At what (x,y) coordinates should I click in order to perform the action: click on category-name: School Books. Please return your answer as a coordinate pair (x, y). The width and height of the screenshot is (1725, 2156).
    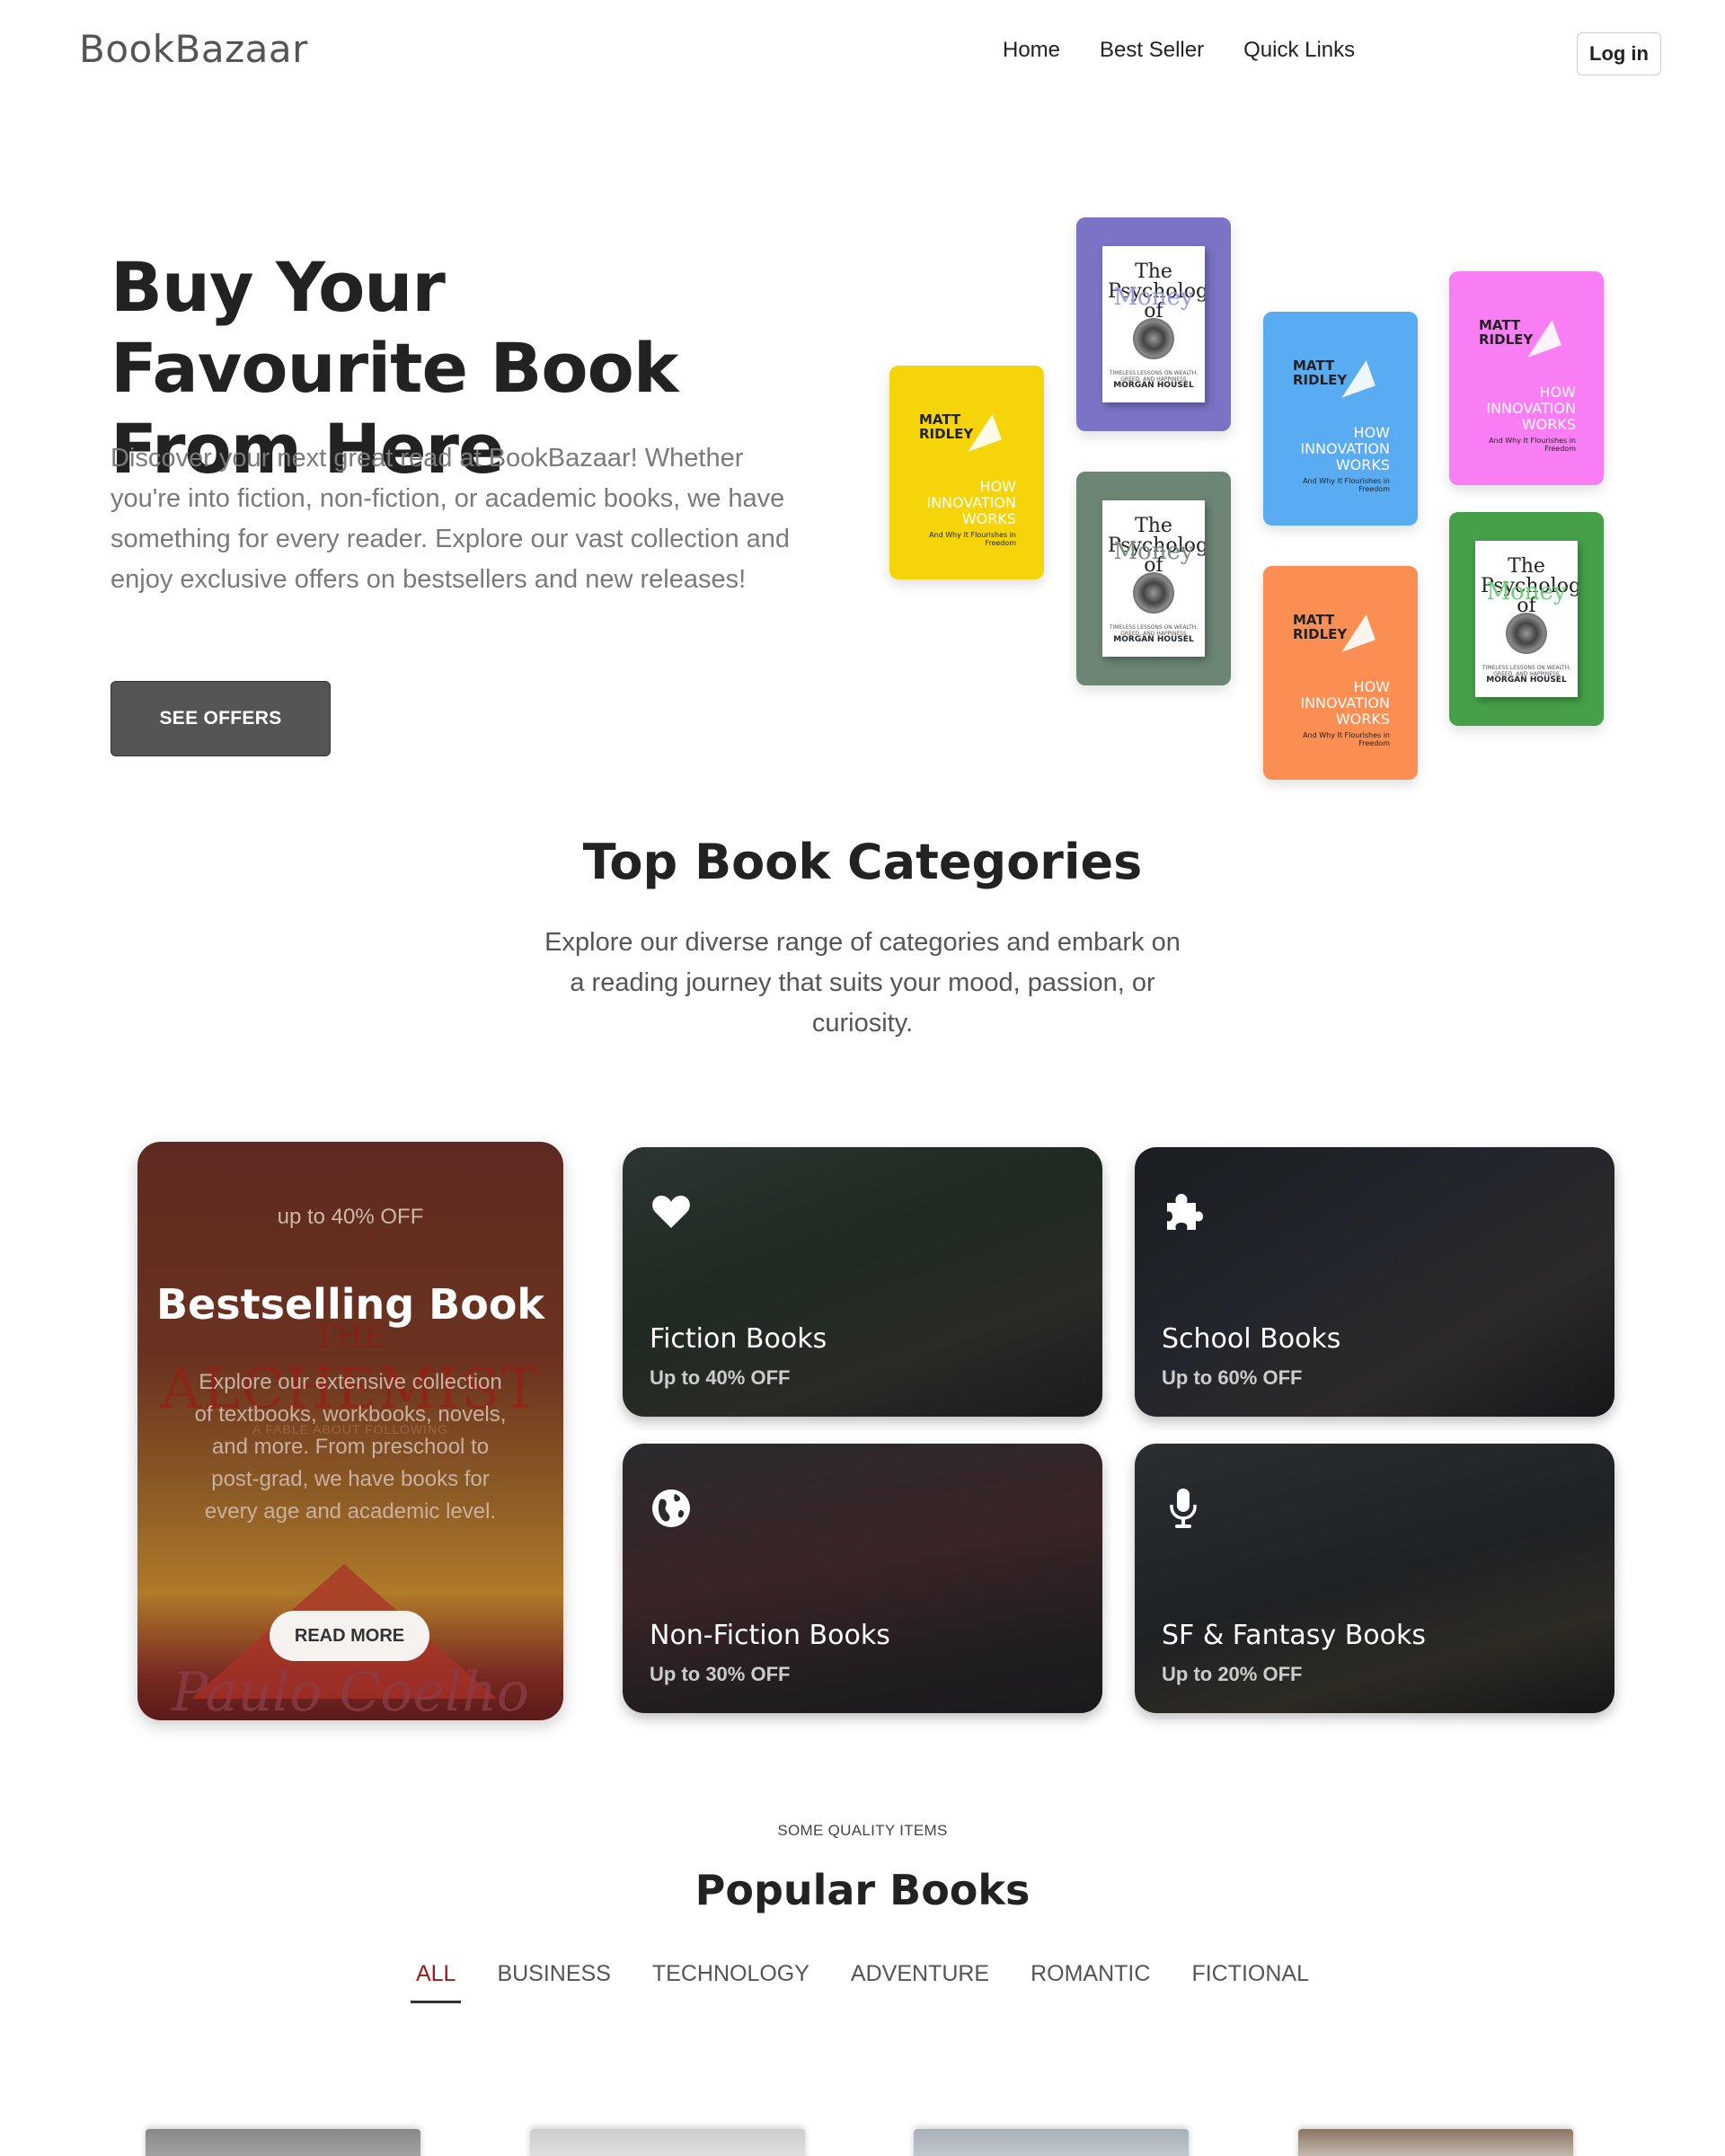
    Looking at the image, I should click on (1251, 1339).